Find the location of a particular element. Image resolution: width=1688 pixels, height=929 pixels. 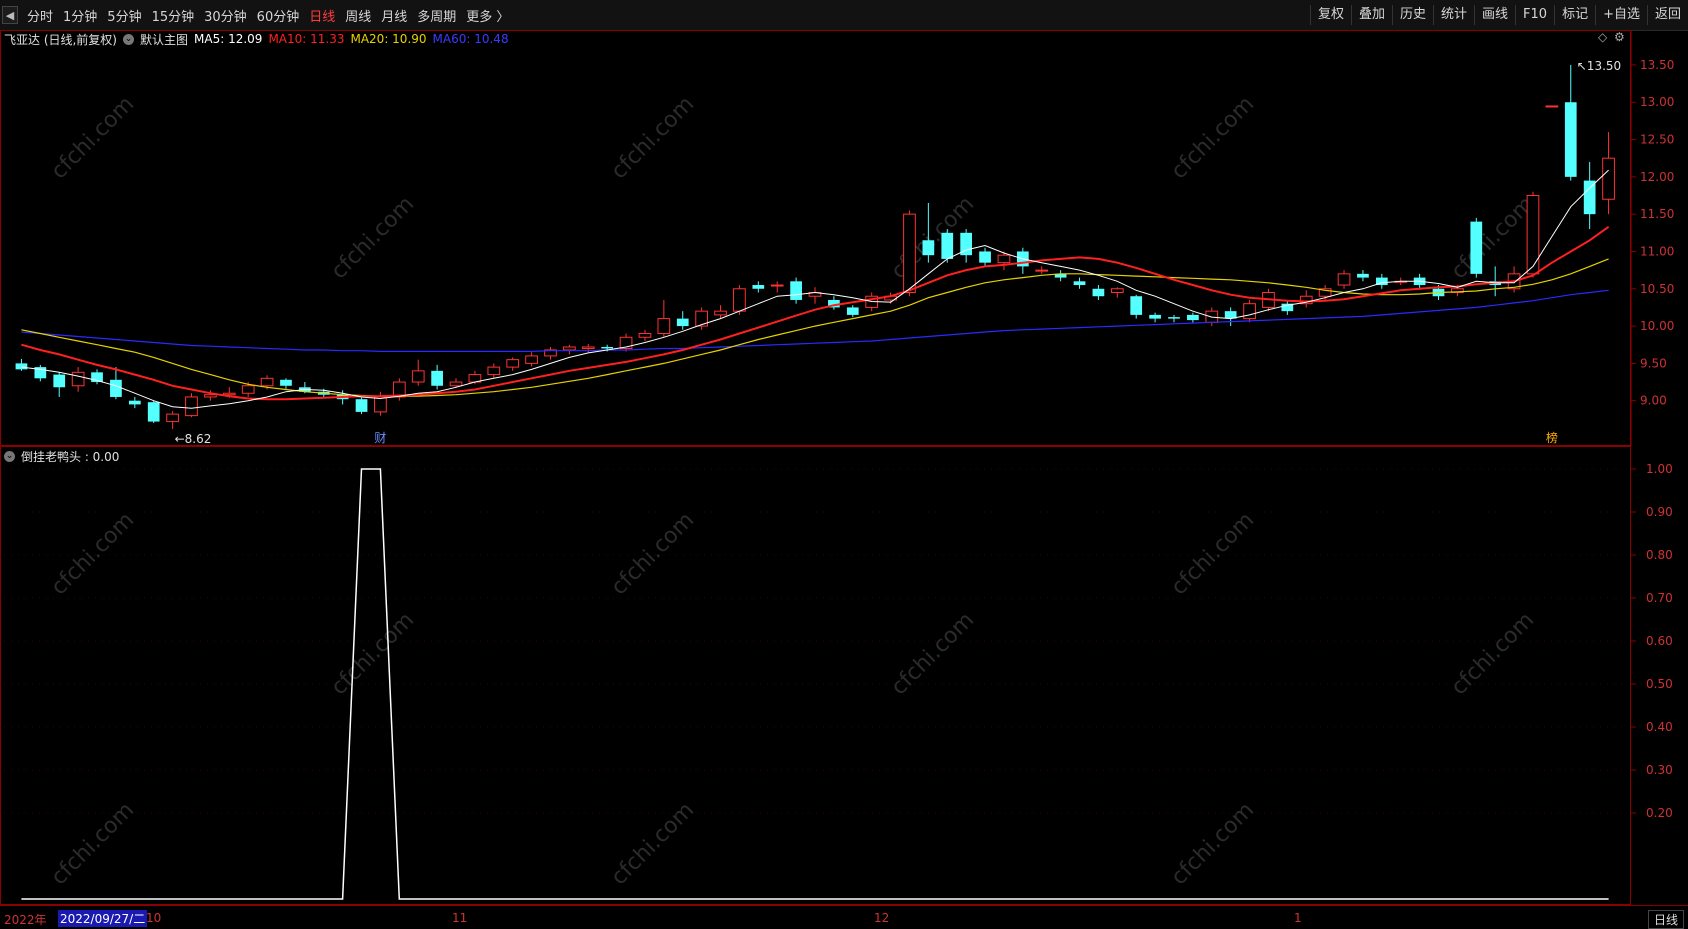

period-tab-3: 15分钟 is located at coordinates (173, 15).